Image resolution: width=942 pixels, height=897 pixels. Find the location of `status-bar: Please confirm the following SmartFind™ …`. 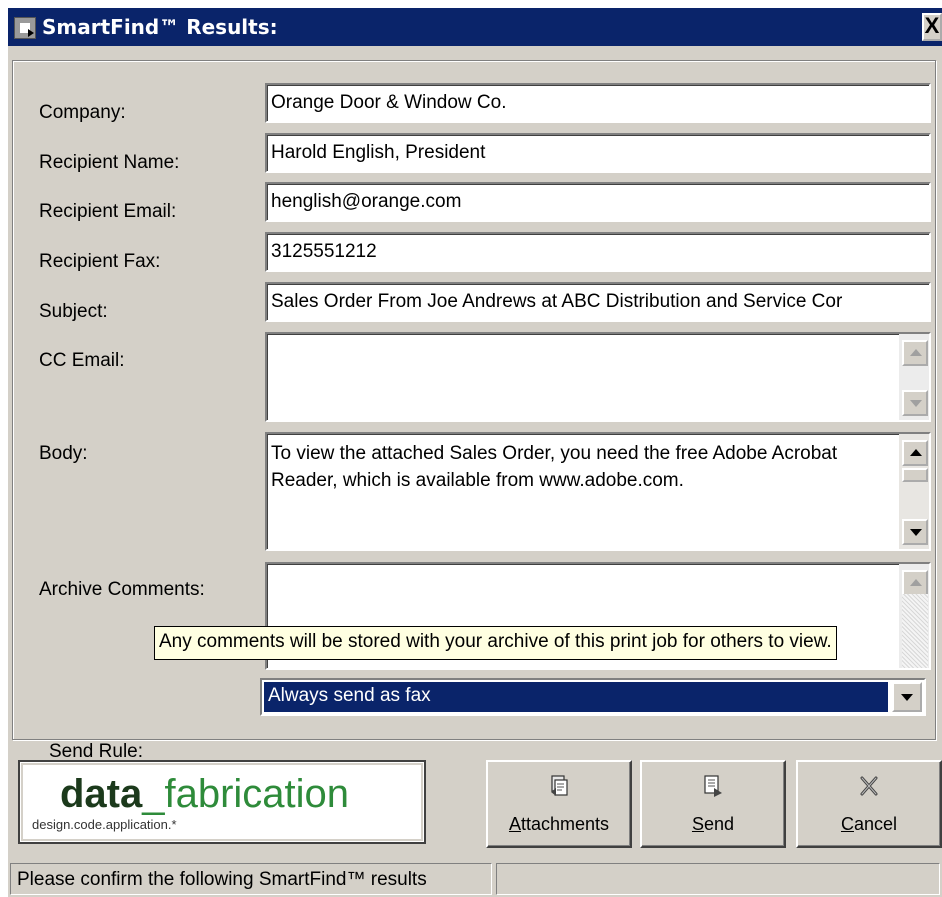

status-bar: Please confirm the following SmartFind™ … is located at coordinates (475, 879).